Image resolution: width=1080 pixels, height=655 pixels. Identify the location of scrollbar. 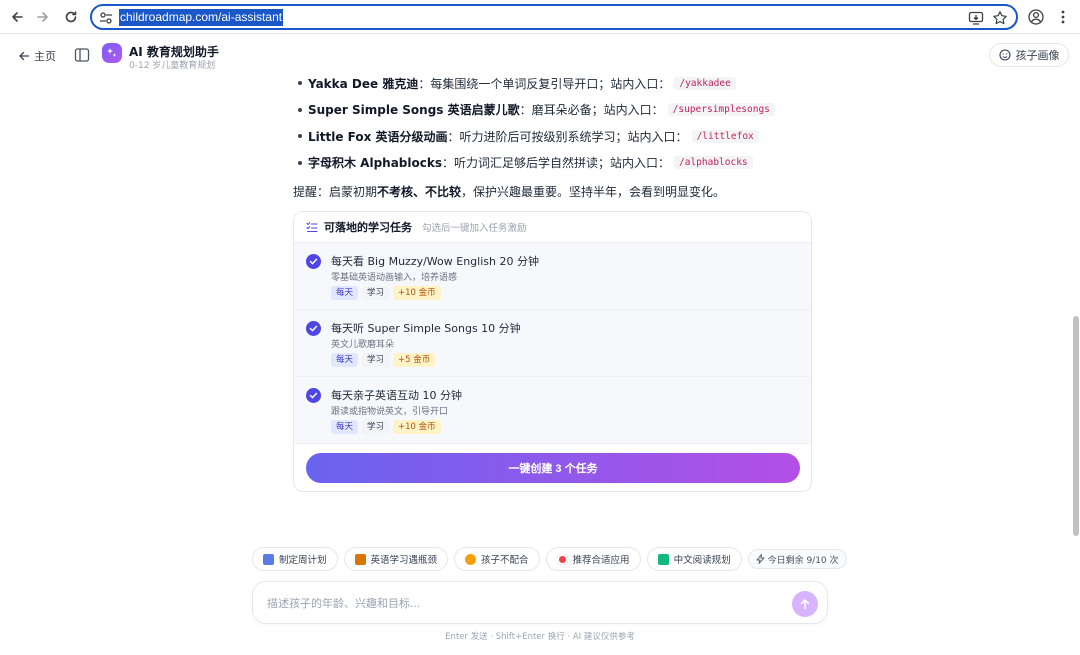
(1076, 365).